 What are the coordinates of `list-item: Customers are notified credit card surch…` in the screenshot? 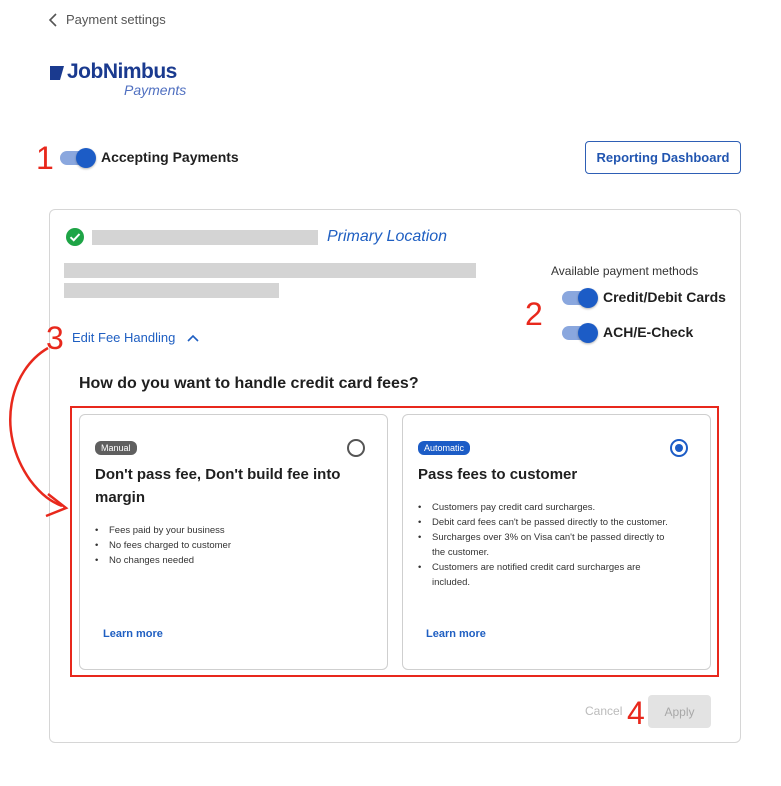 It's located at (549, 575).